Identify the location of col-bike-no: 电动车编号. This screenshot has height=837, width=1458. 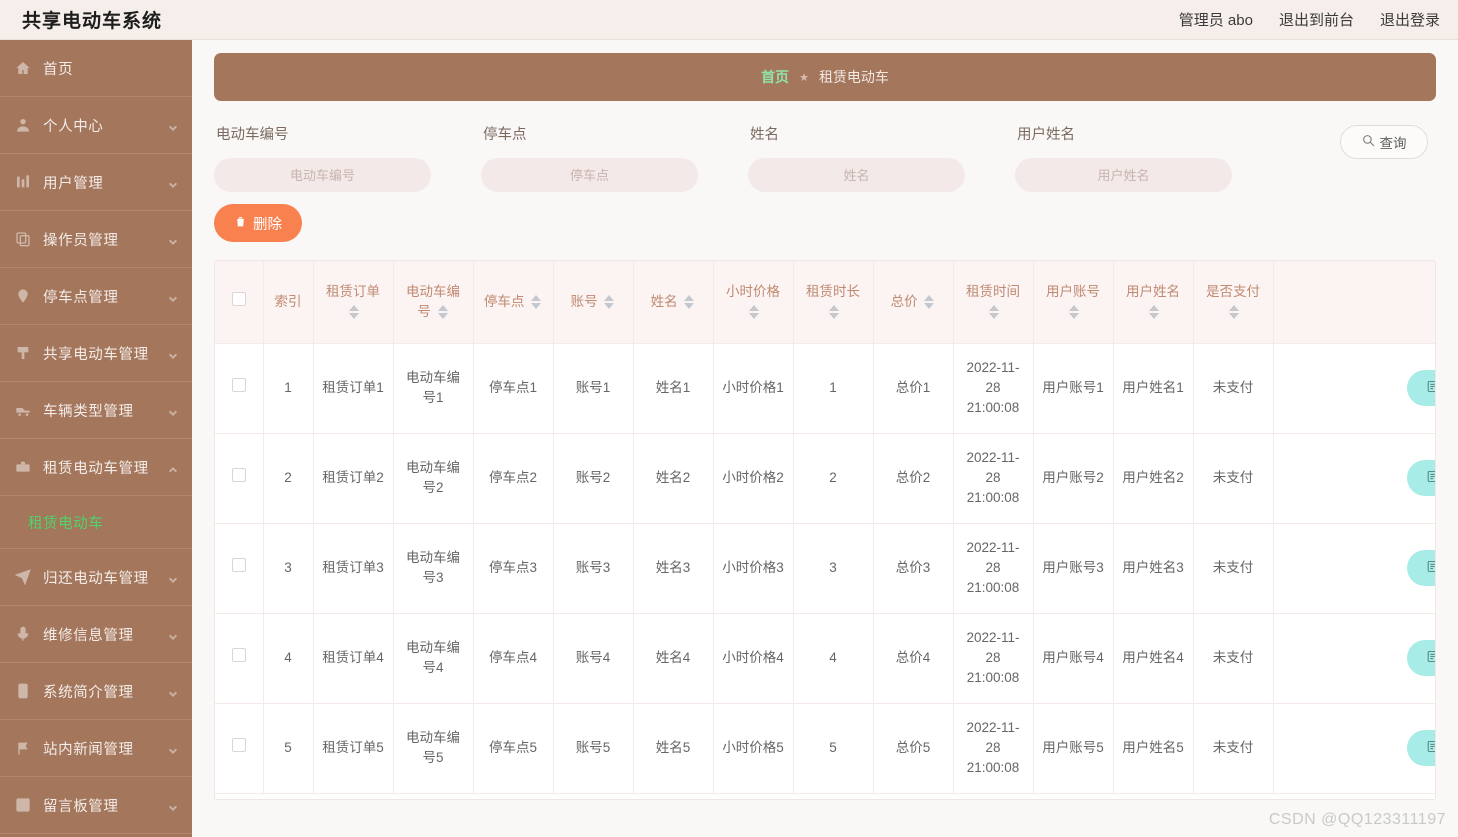
(433, 302).